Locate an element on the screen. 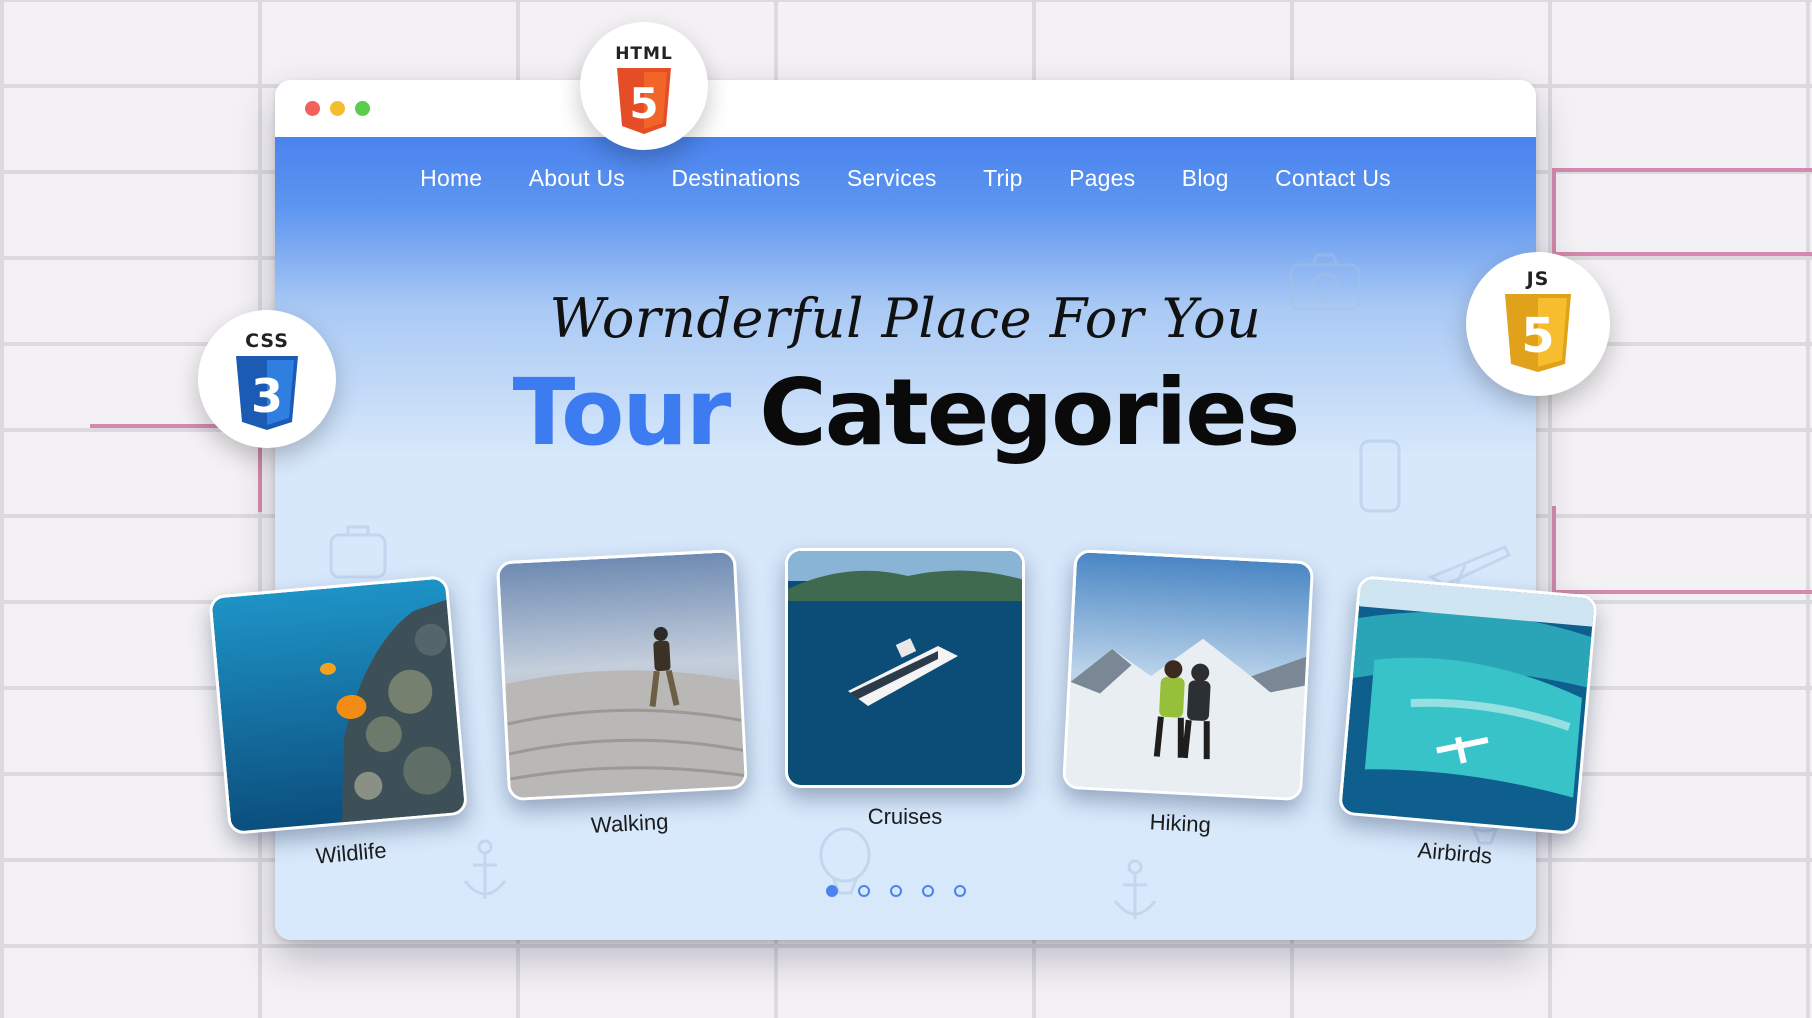 Image resolution: width=1812 pixels, height=1018 pixels. category-card-hiking: Hiking is located at coordinates (1187, 695).